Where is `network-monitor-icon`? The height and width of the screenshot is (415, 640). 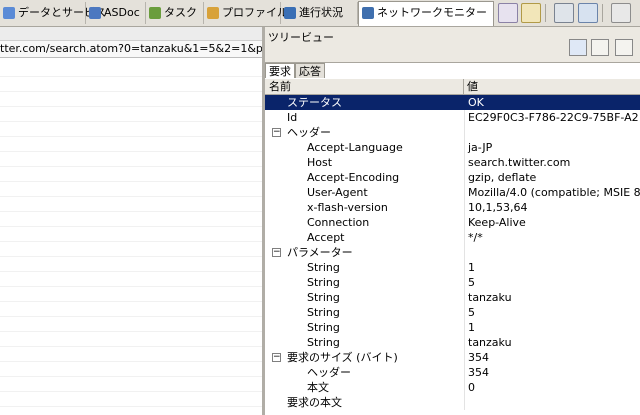 network-monitor-icon is located at coordinates (368, 13).